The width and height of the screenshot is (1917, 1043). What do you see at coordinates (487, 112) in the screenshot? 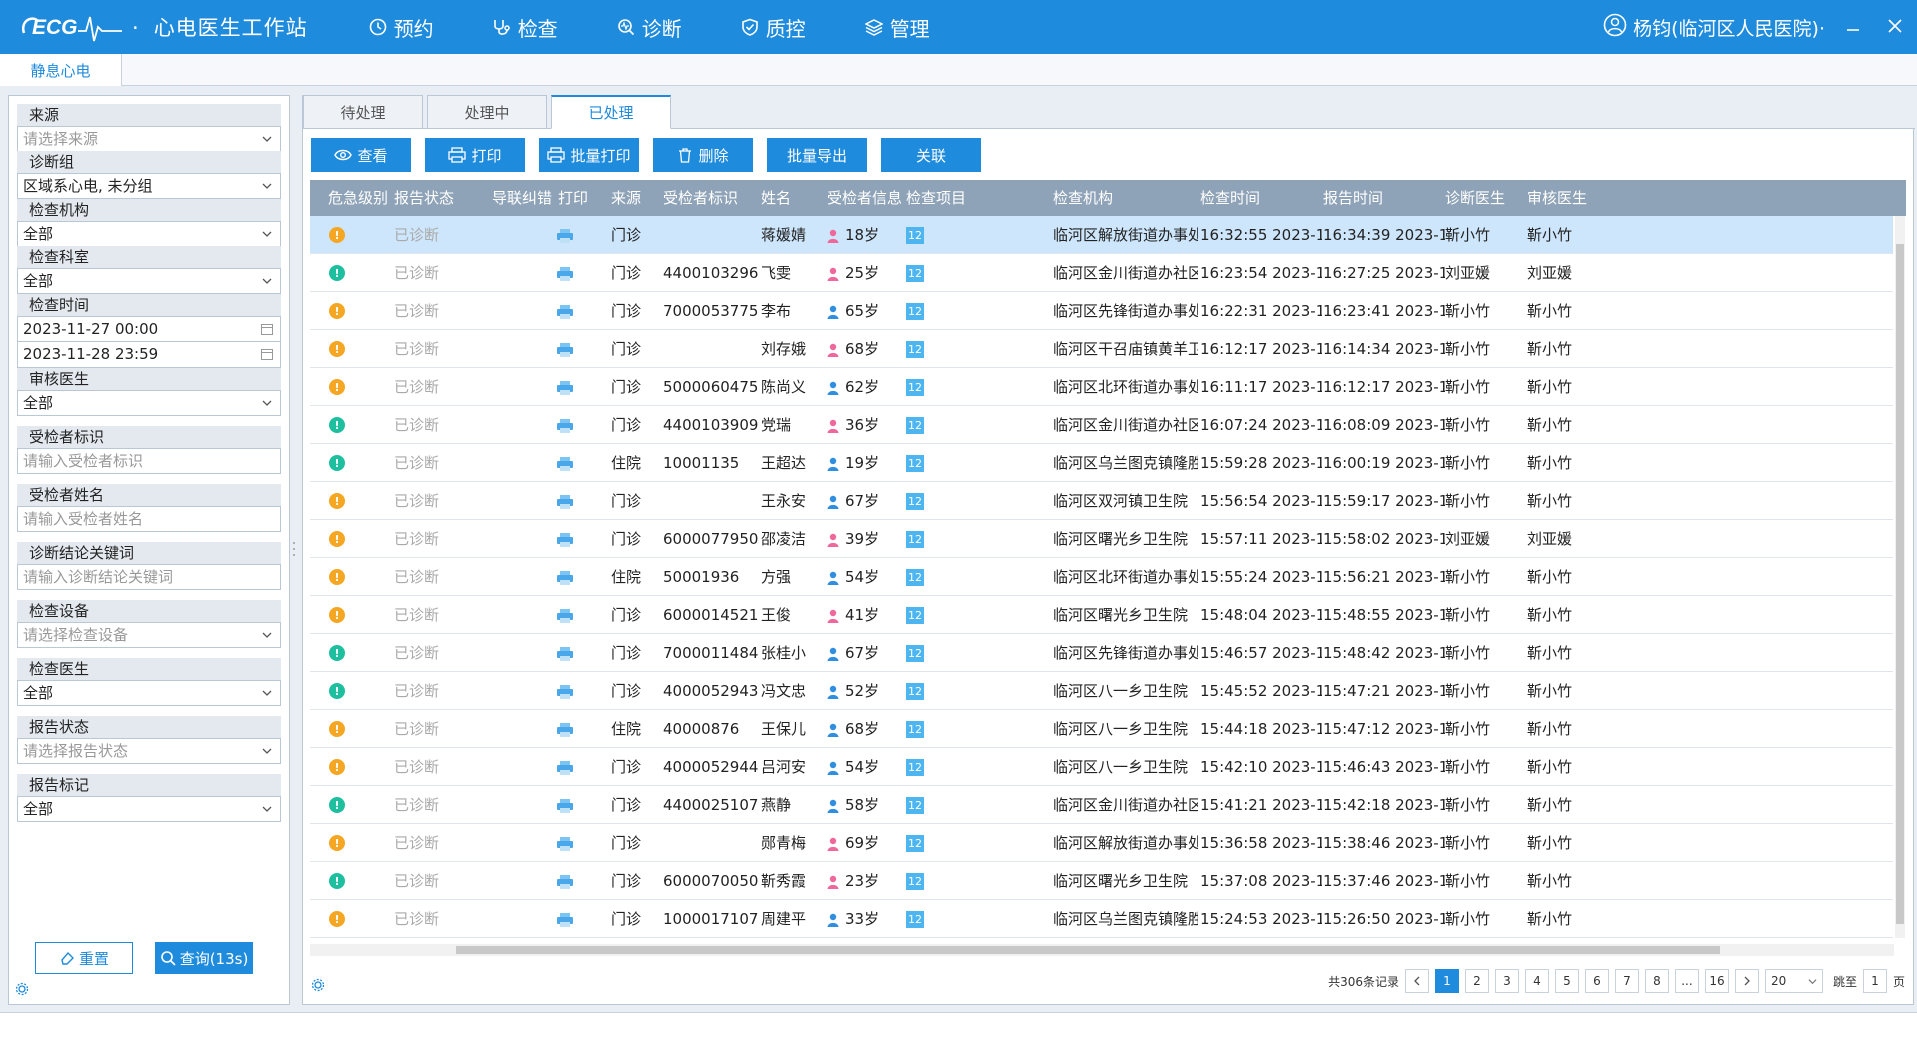
I see `tab-processing: 处理中` at bounding box center [487, 112].